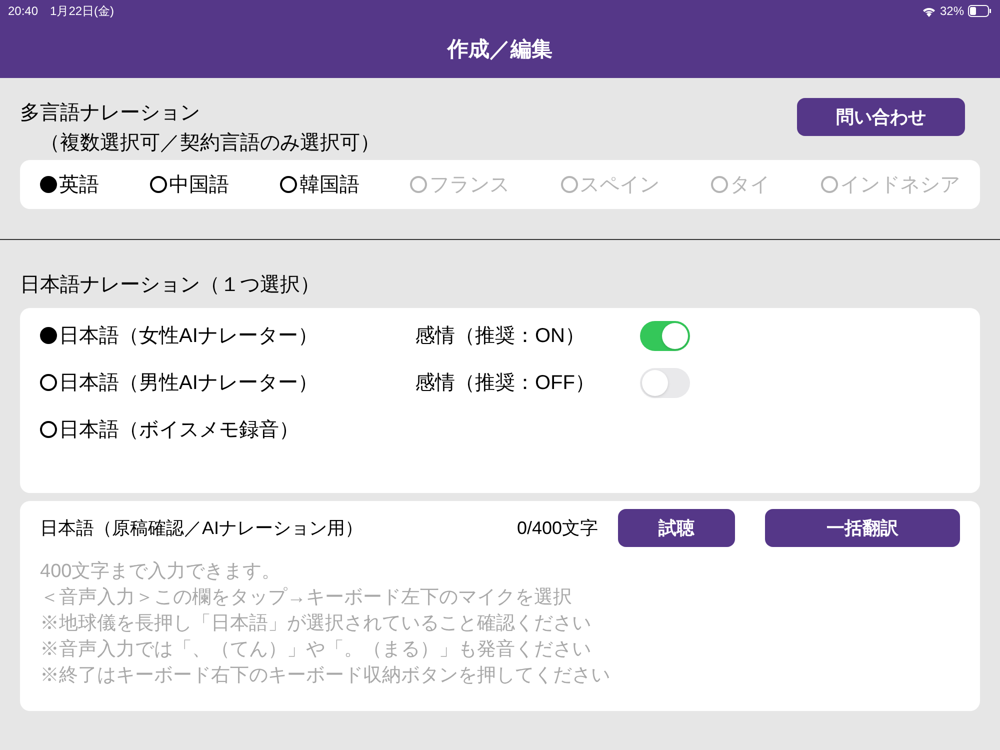  I want to click on character-count: 0/400文字, so click(557, 528).